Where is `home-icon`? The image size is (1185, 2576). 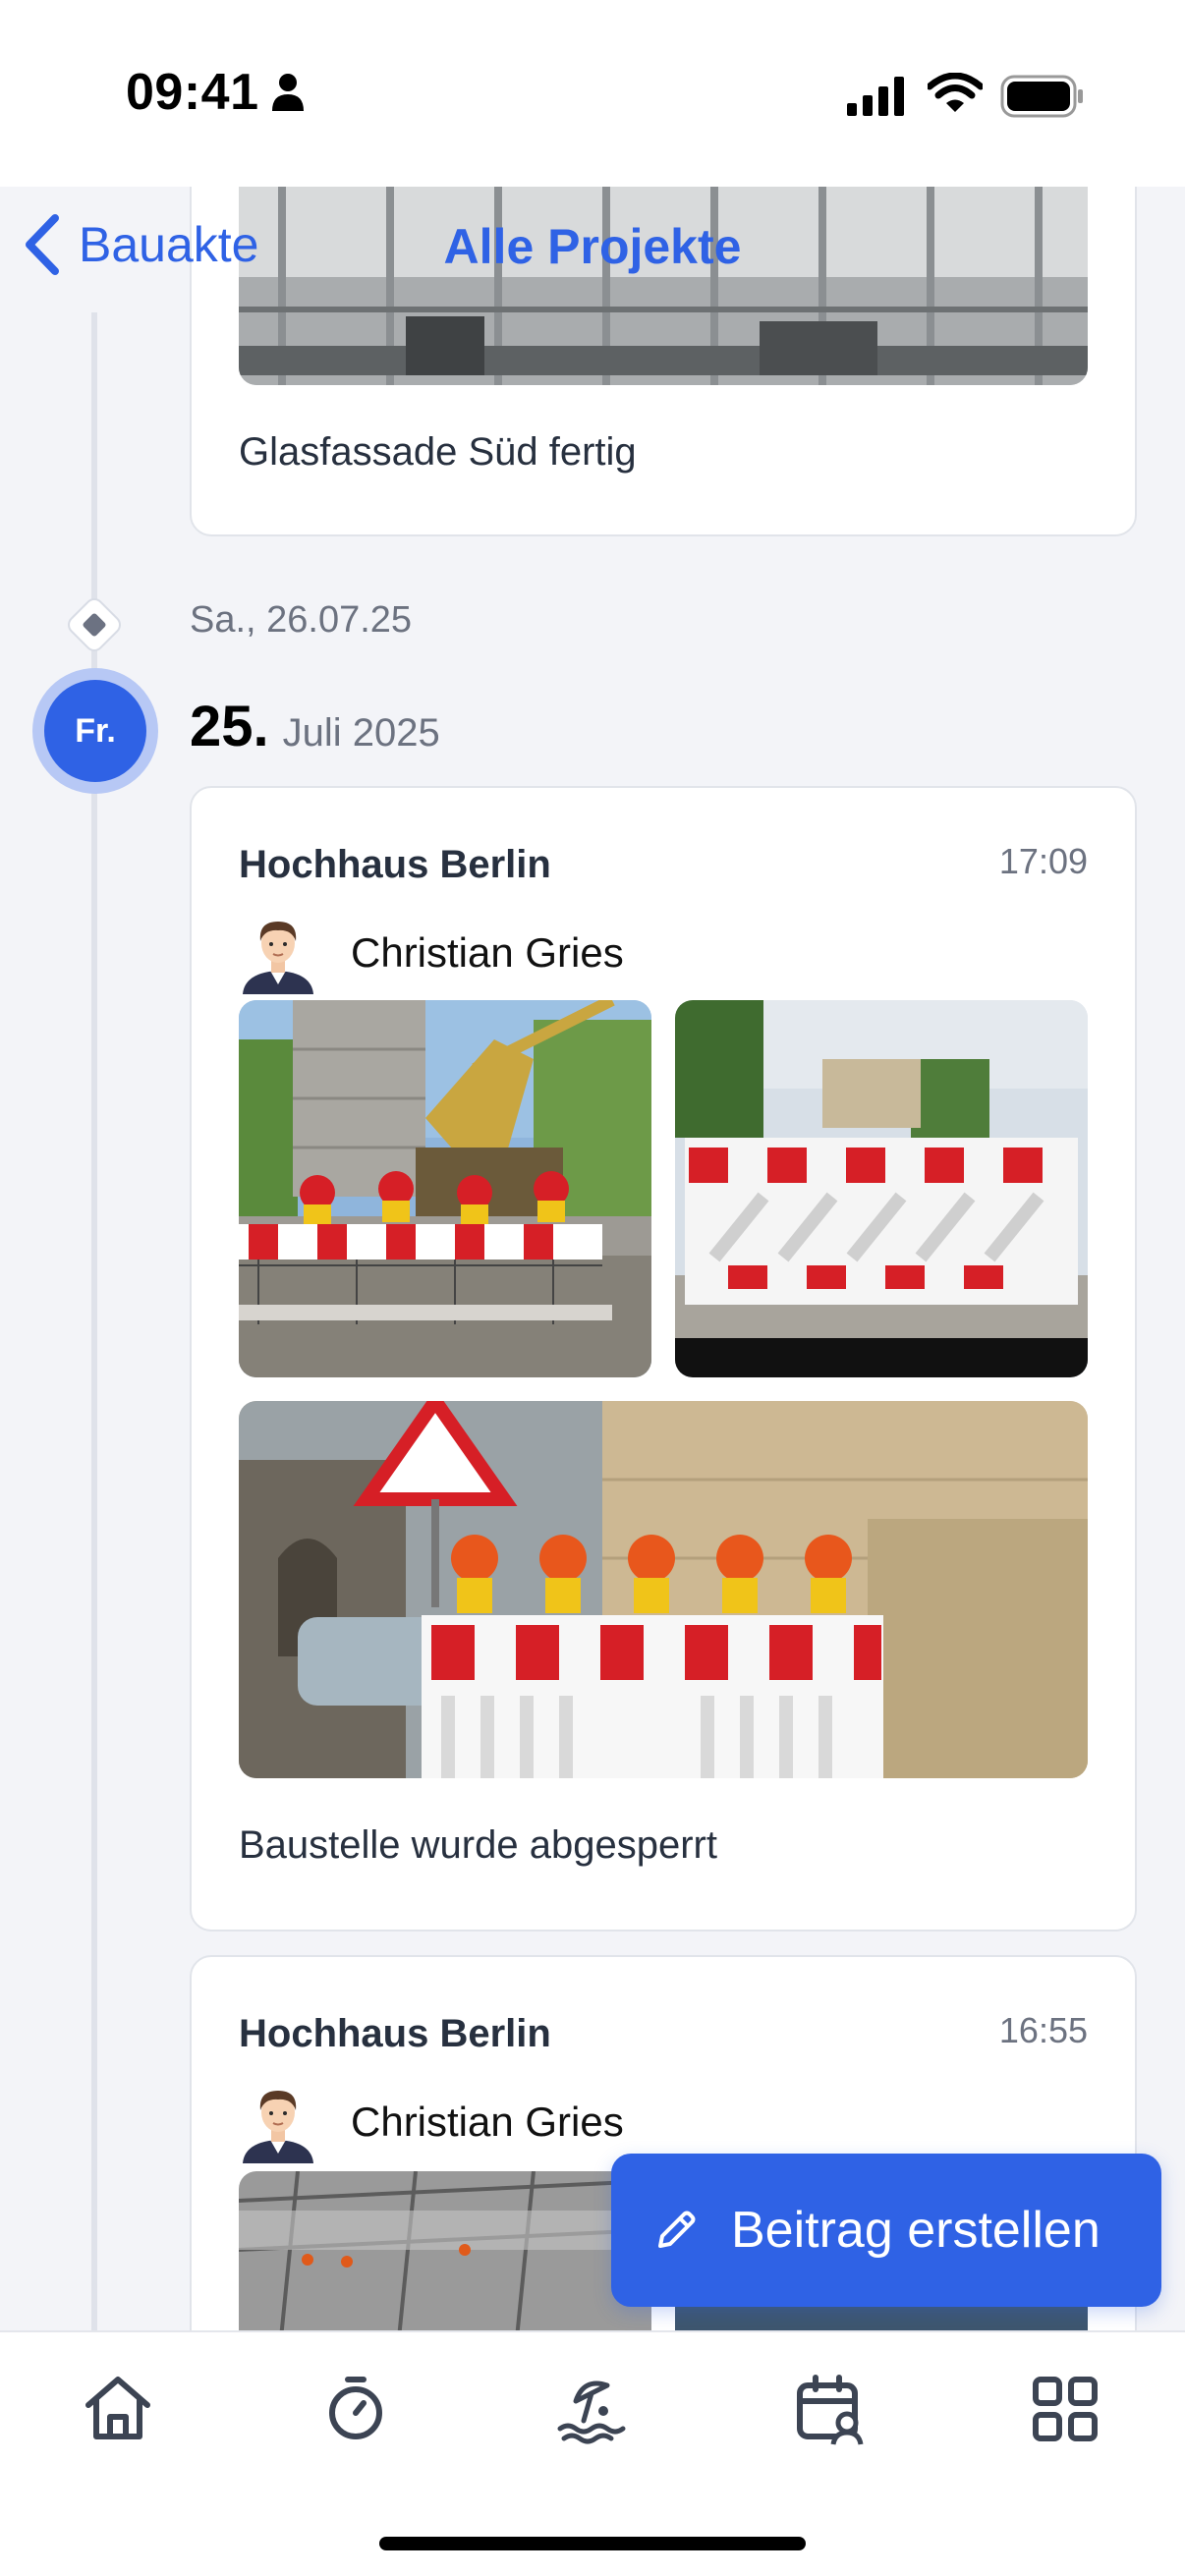 home-icon is located at coordinates (118, 2409).